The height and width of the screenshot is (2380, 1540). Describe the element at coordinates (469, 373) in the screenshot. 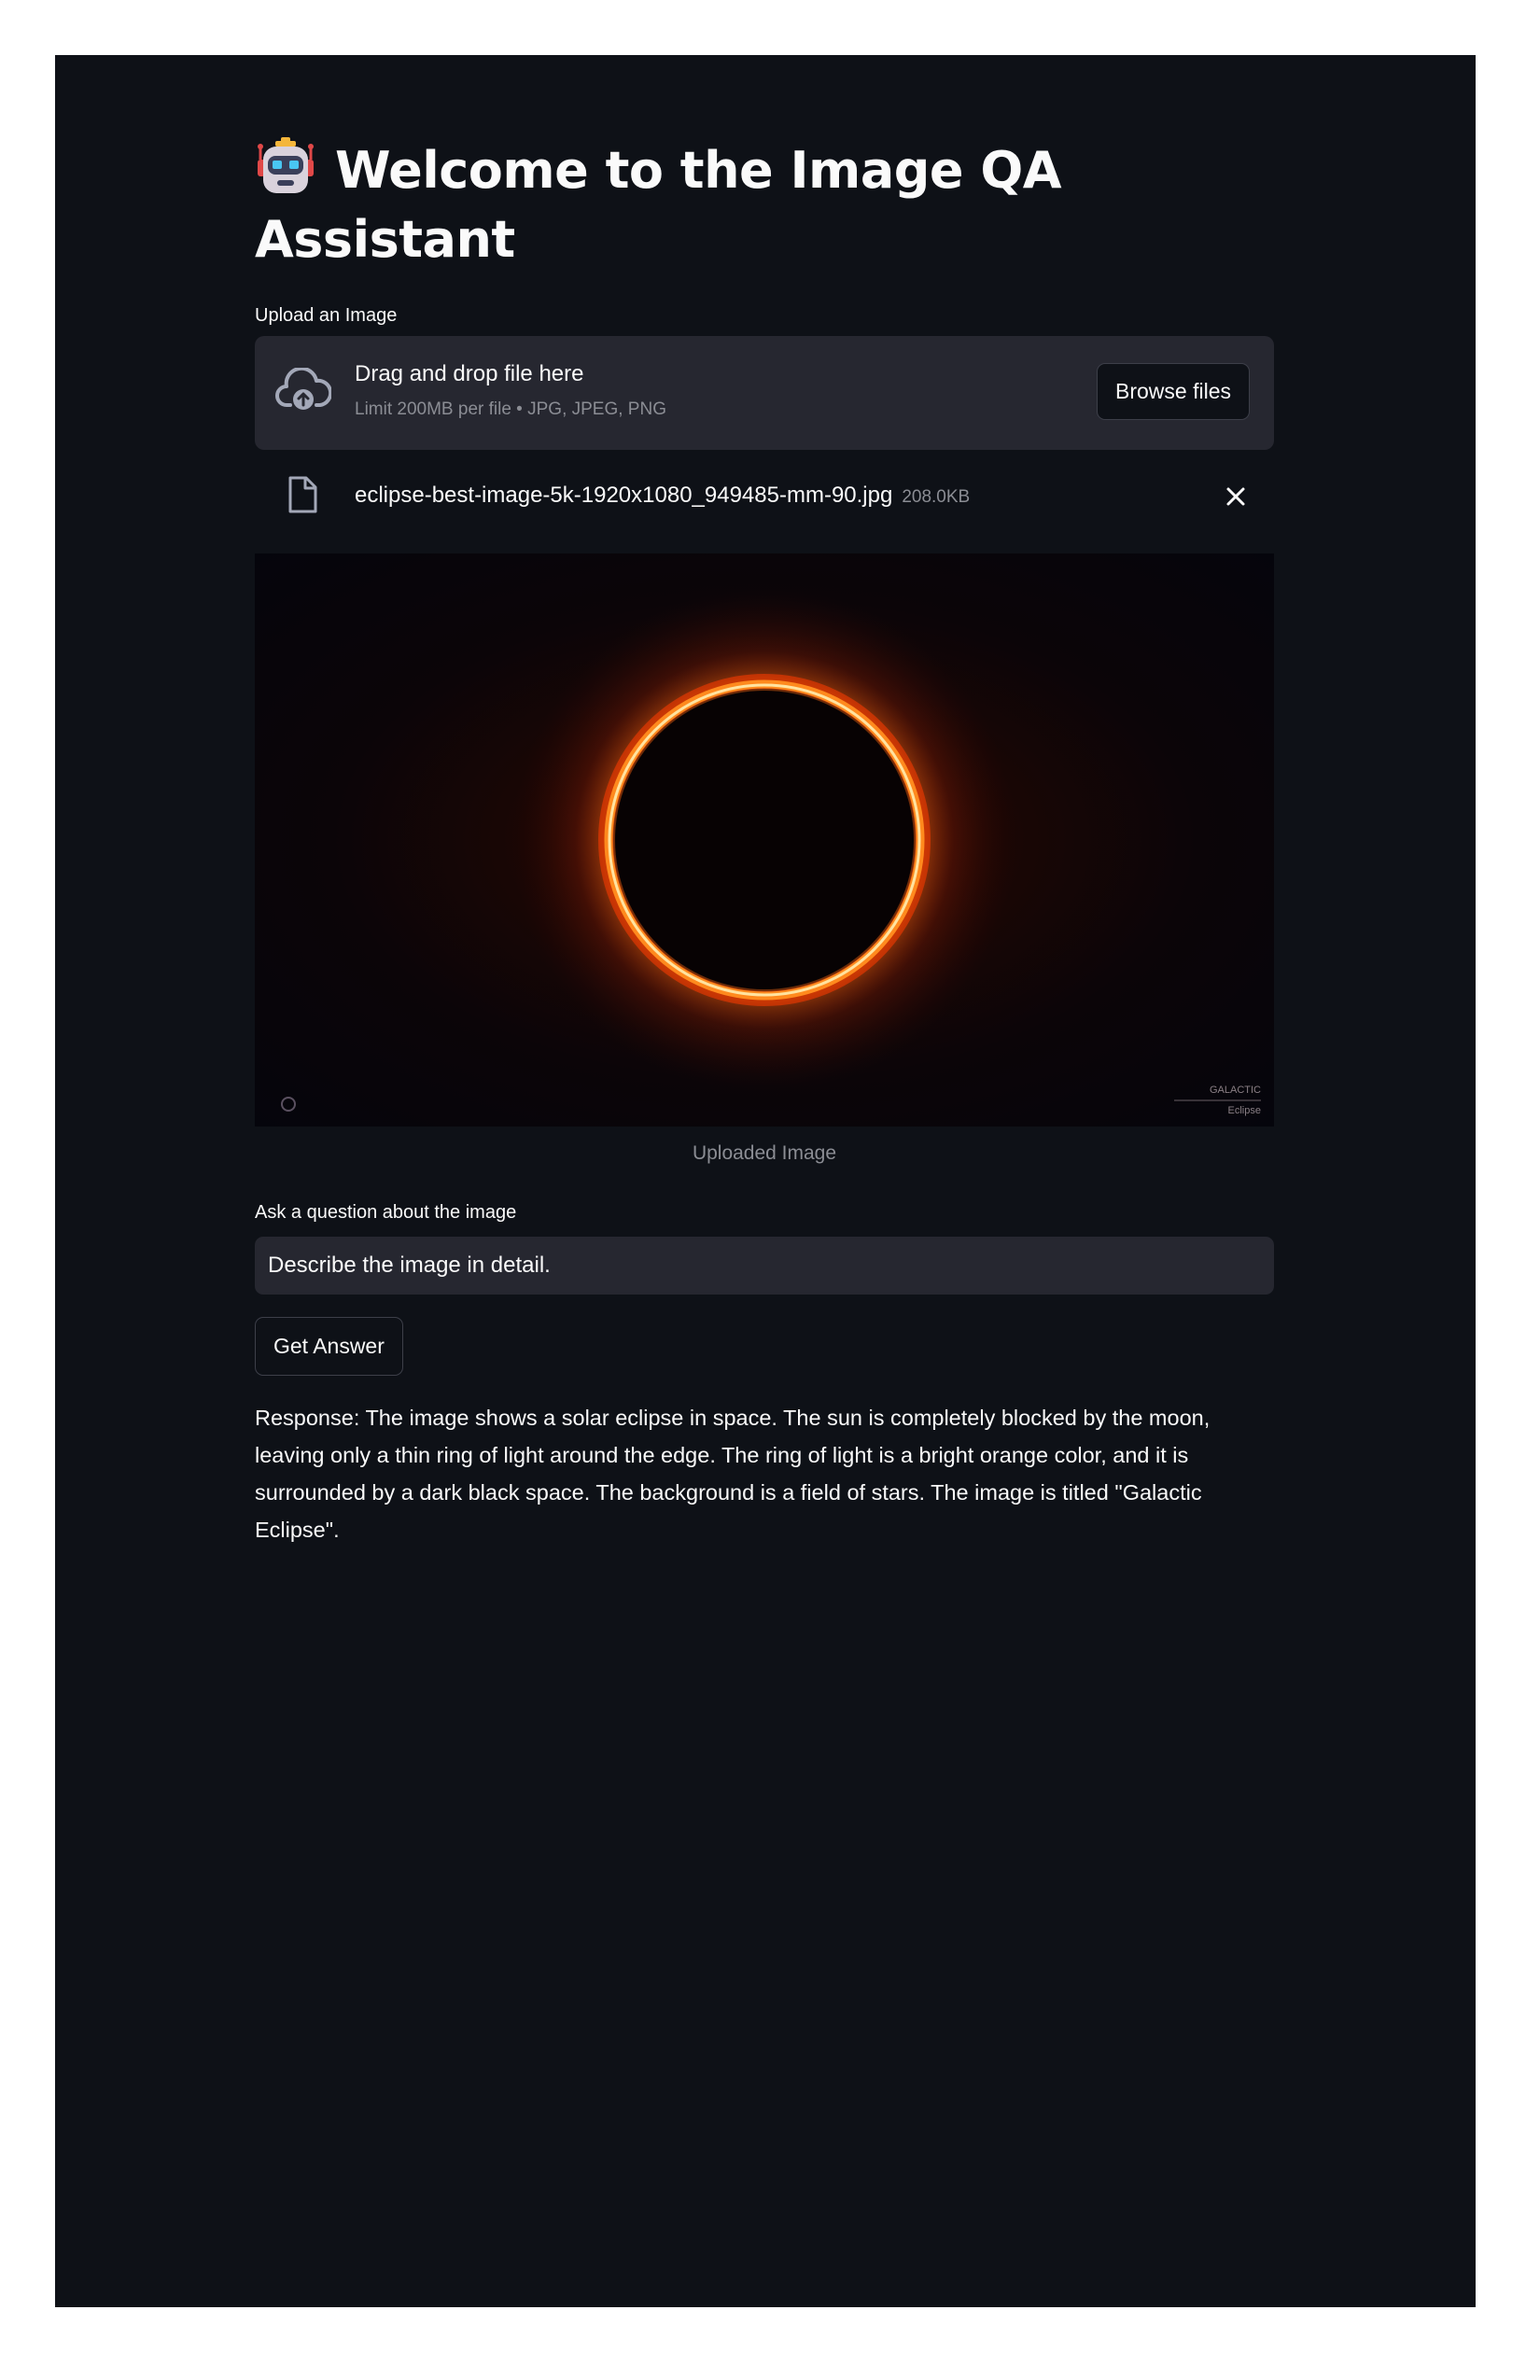

I see `dropzone-instructions: Drag and drop file here` at that location.